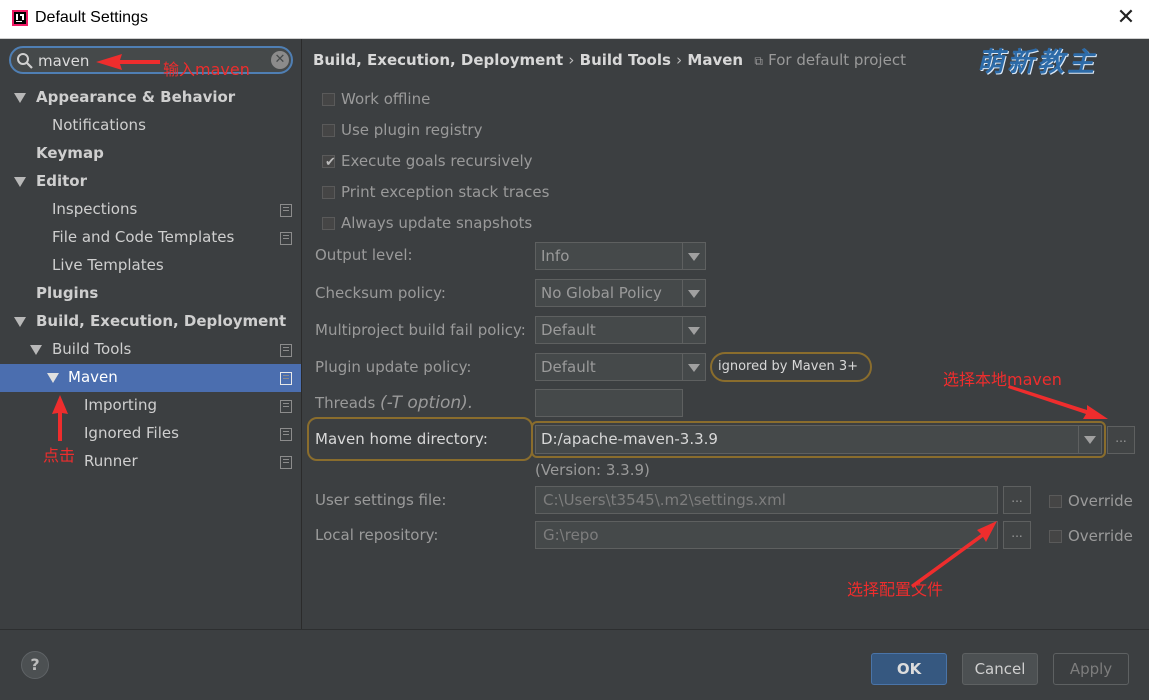 This screenshot has width=1149, height=700. I want to click on annotation-select-config: 选择配置文件, so click(895, 589).